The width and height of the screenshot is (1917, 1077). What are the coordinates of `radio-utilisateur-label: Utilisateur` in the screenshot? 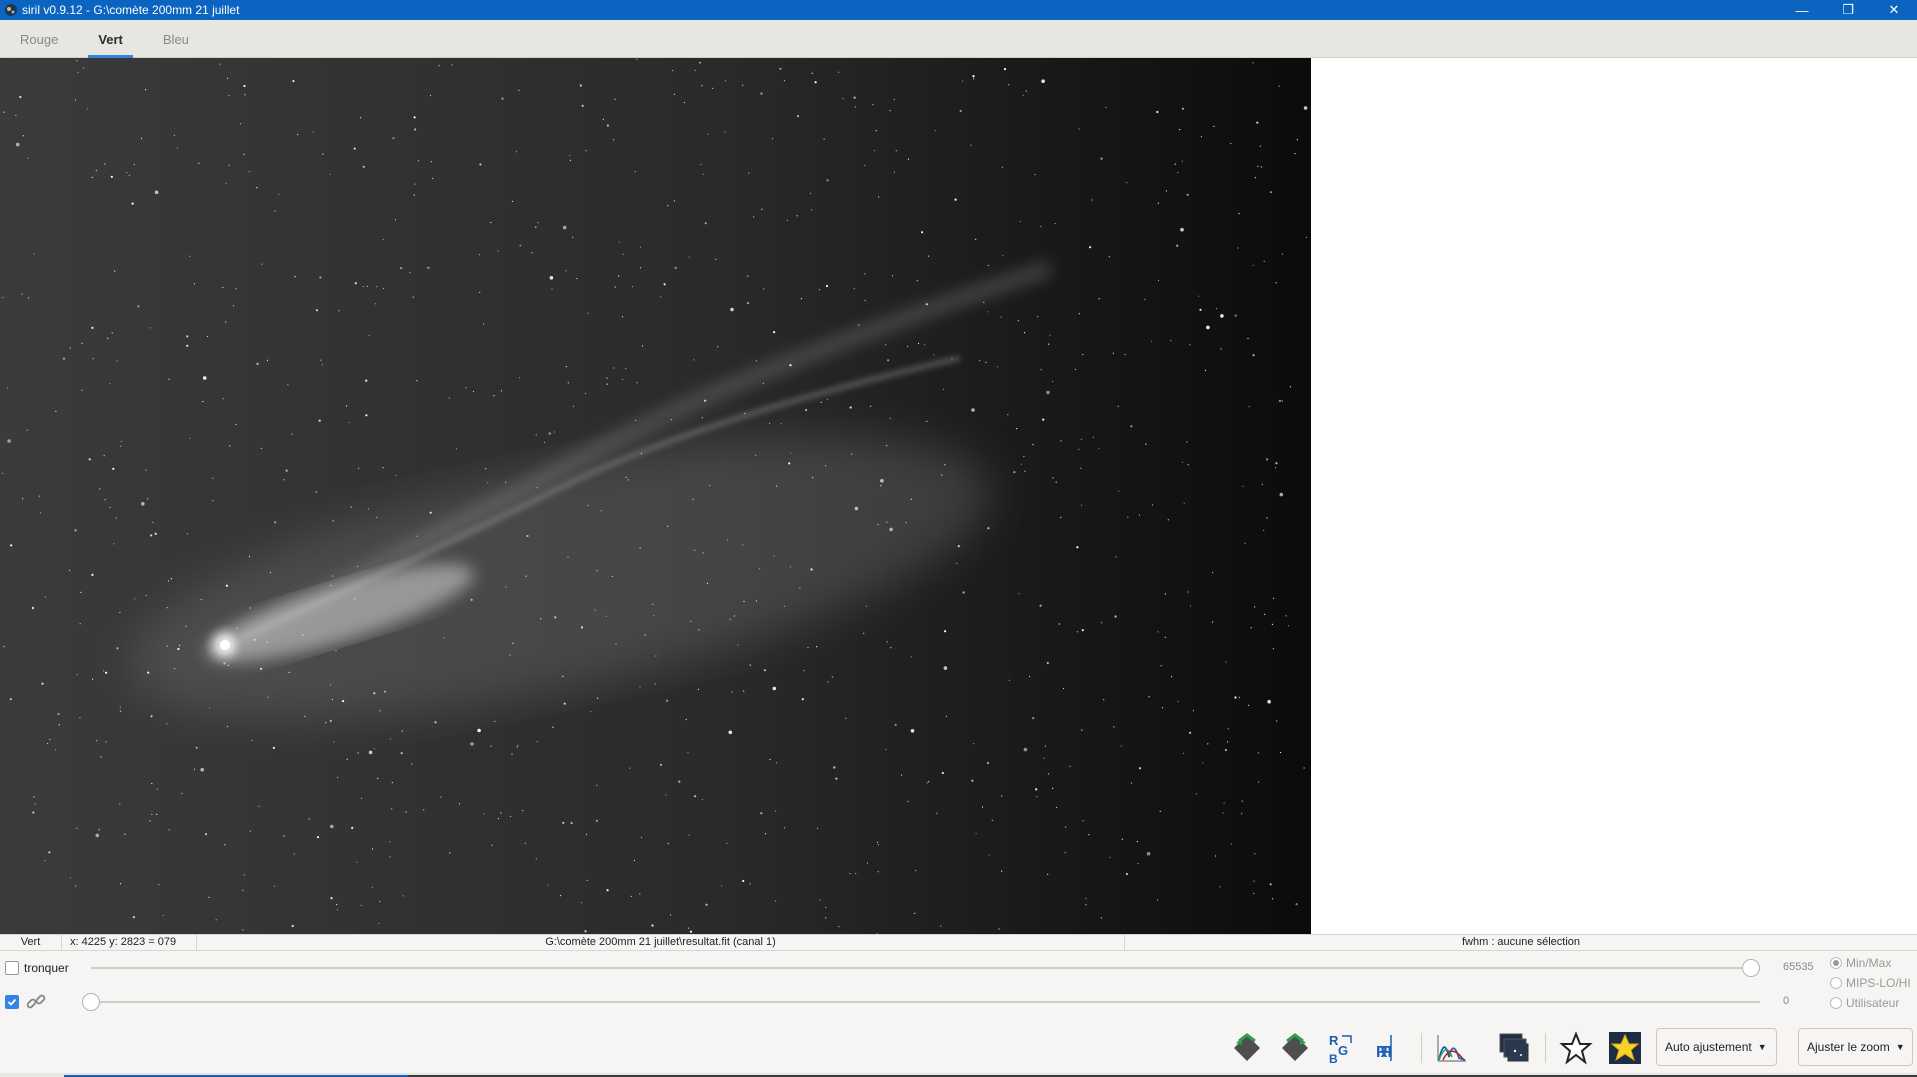 It's located at (1873, 1003).